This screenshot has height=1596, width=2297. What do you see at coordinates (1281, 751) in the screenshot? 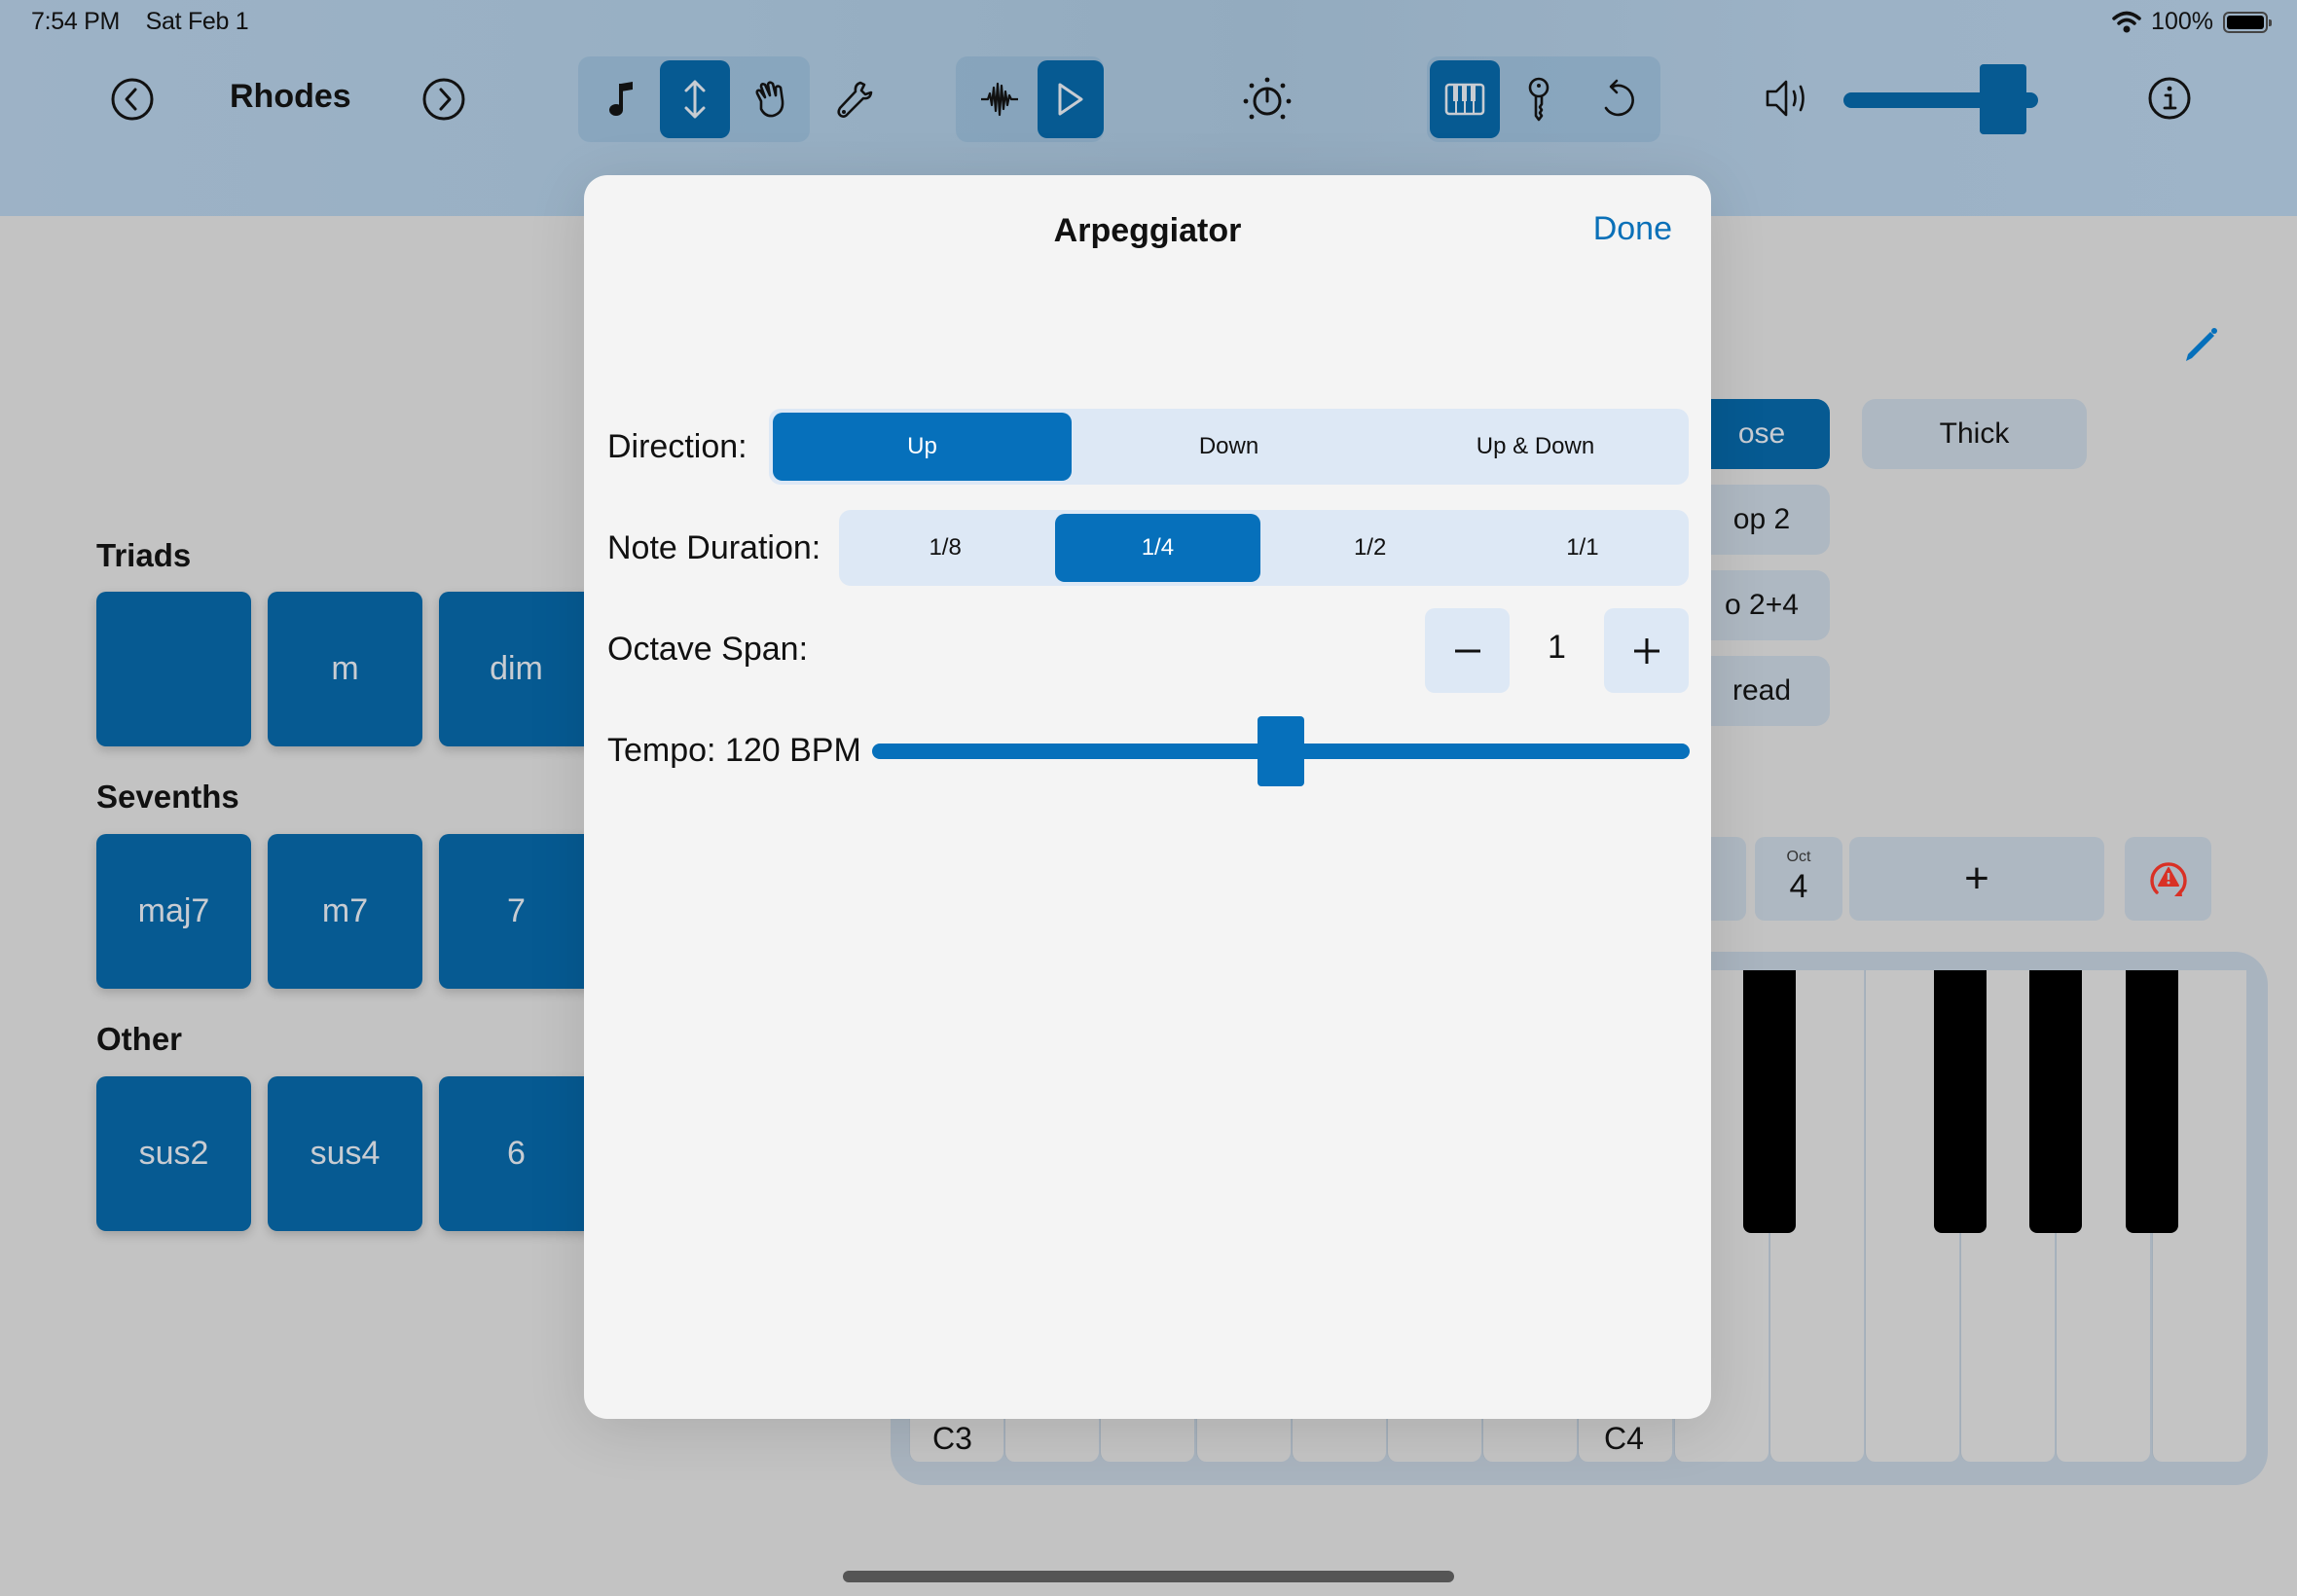
I see `tempo-slider-thumb` at bounding box center [1281, 751].